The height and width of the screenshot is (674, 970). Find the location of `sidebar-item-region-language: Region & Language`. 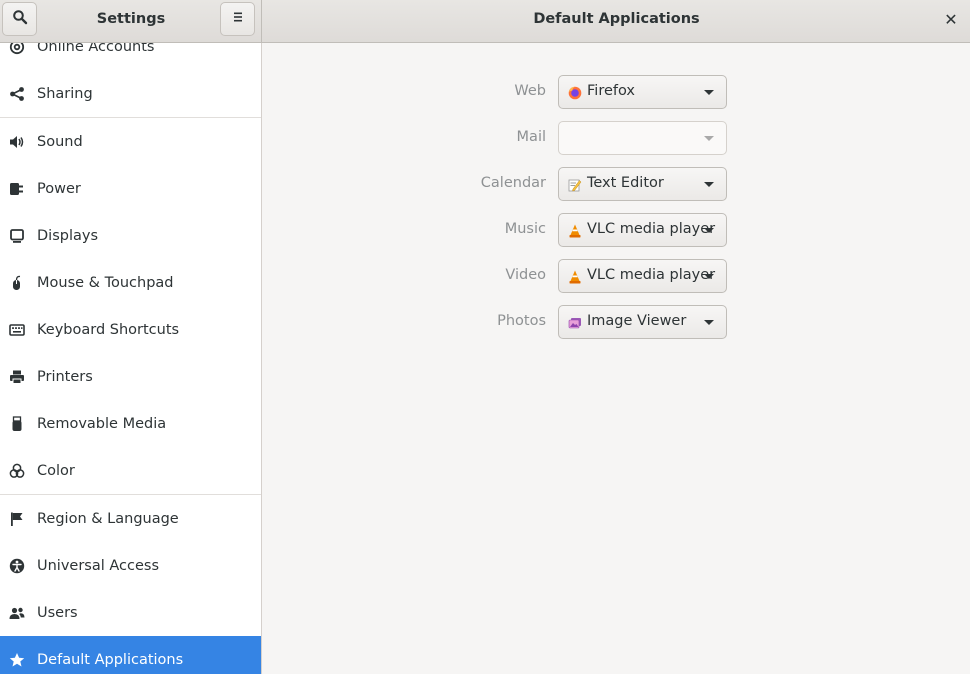

sidebar-item-region-language: Region & Language is located at coordinates (130, 518).